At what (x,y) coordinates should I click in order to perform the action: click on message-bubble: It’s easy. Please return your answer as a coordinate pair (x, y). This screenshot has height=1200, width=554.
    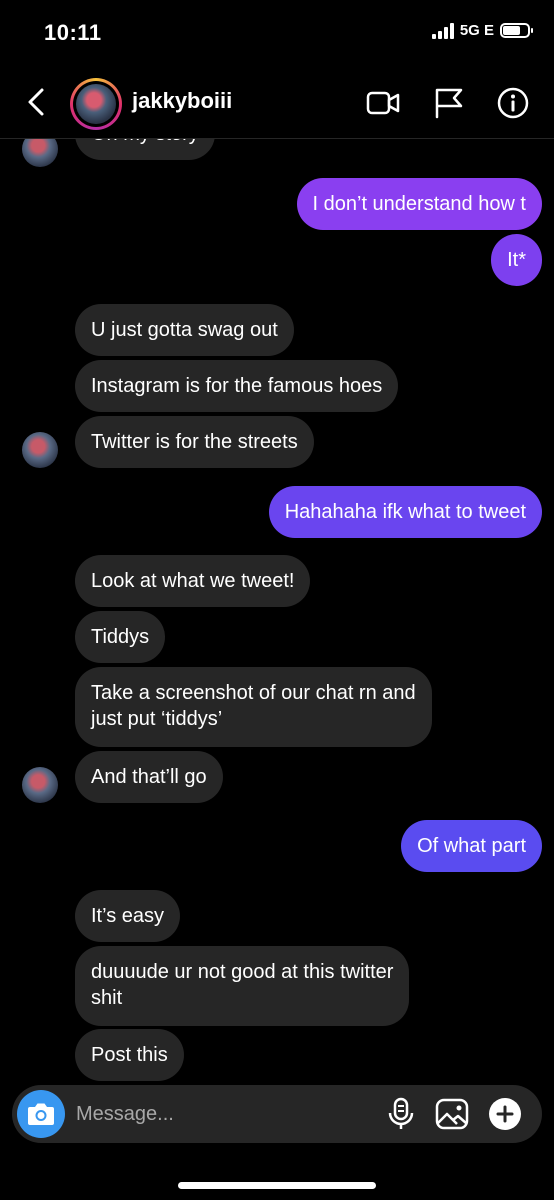
    Looking at the image, I should click on (127, 916).